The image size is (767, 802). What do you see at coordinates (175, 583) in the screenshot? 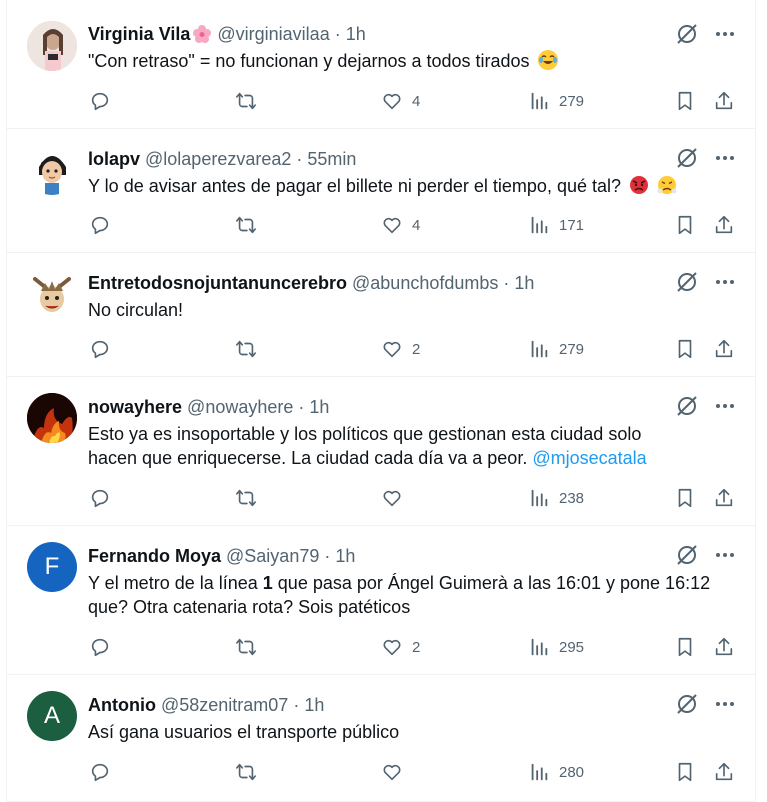
I see `tweet-text-body: Y el metro de la línea` at bounding box center [175, 583].